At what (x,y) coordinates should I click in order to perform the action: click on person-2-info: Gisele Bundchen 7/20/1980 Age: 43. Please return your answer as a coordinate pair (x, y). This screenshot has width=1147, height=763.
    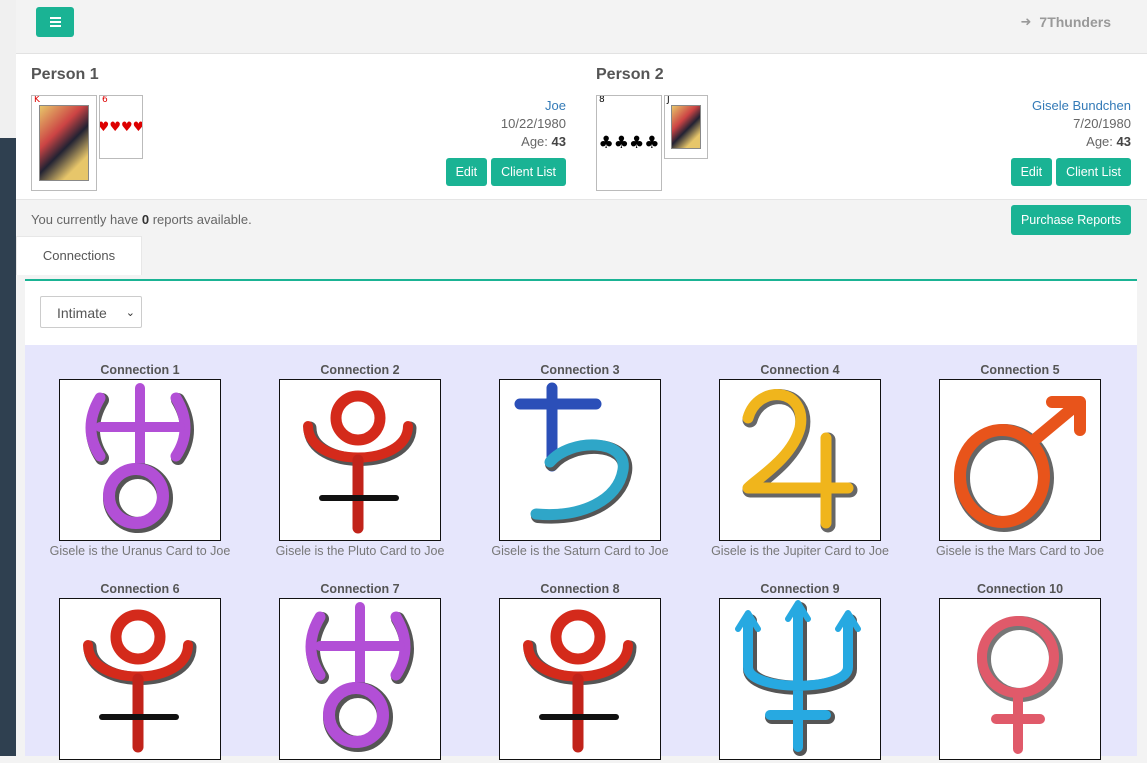
    Looking at the image, I should click on (1081, 124).